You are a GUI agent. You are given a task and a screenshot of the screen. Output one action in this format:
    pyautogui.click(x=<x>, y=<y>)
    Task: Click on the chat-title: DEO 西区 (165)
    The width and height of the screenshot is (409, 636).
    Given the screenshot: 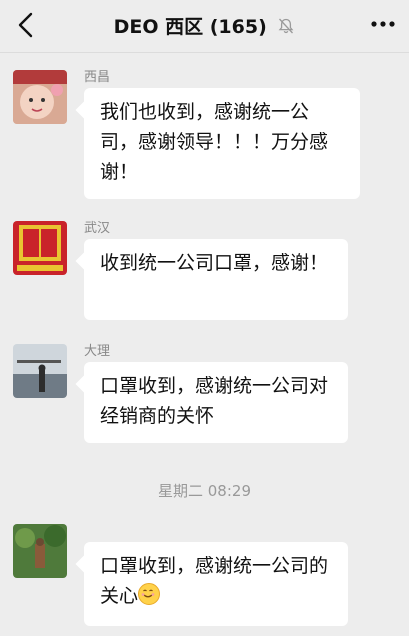 What is the action you would take?
    pyautogui.click(x=190, y=27)
    